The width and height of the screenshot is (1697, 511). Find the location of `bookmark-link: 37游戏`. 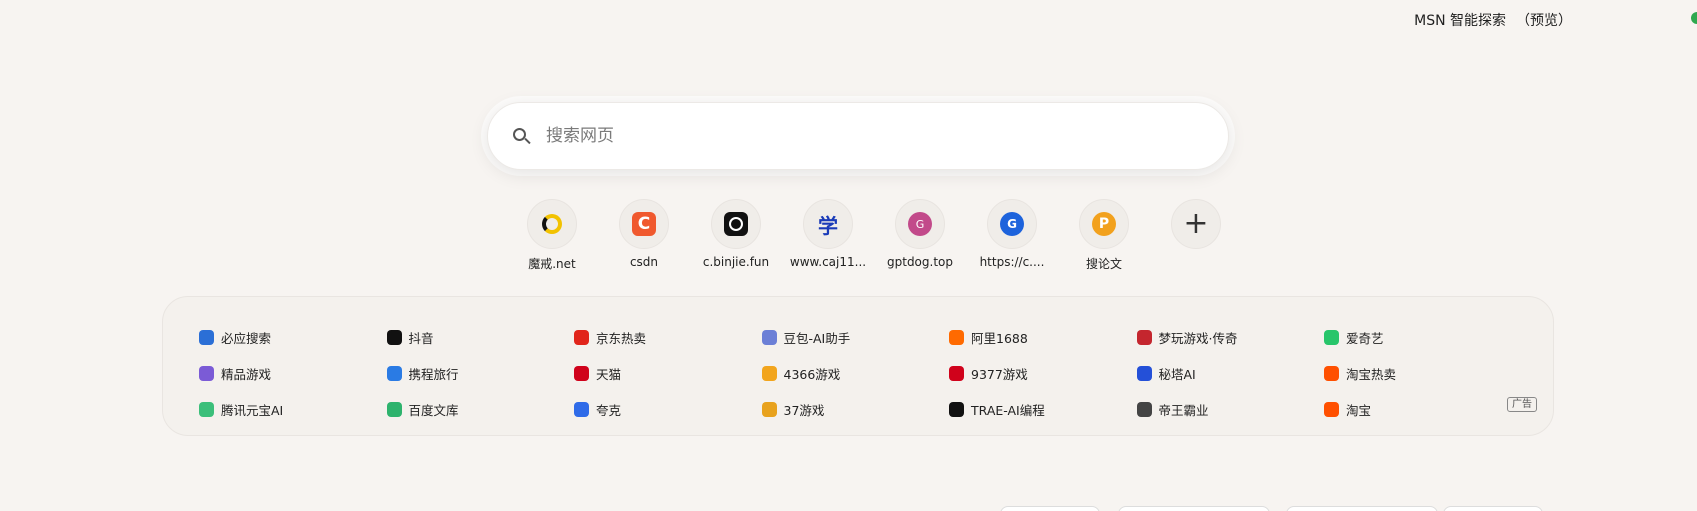

bookmark-link: 37游戏 is located at coordinates (855, 409).